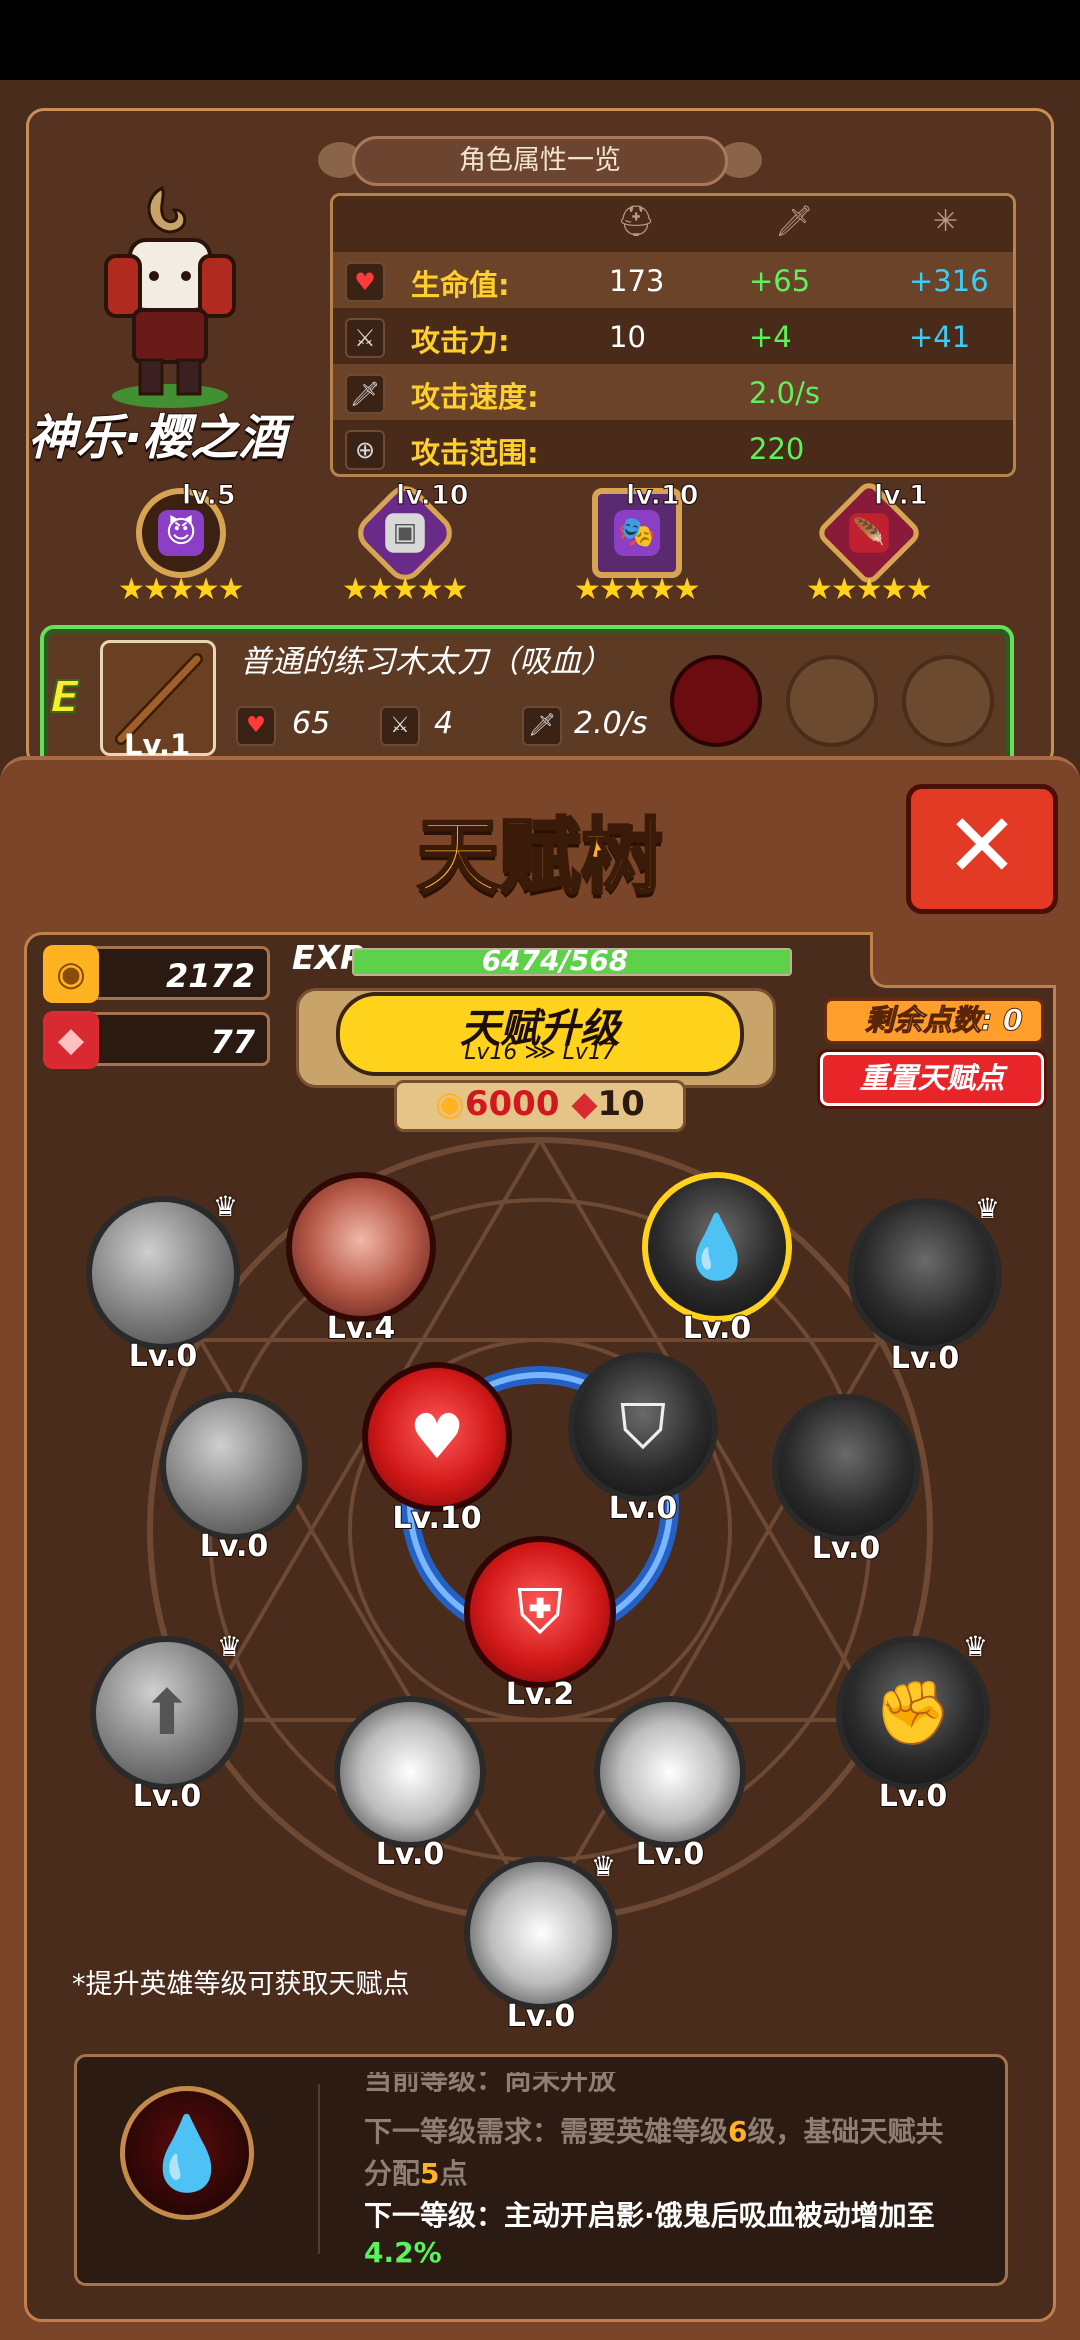 The width and height of the screenshot is (1080, 2340). I want to click on shield-plus-icon: ⛨, so click(540, 1611).